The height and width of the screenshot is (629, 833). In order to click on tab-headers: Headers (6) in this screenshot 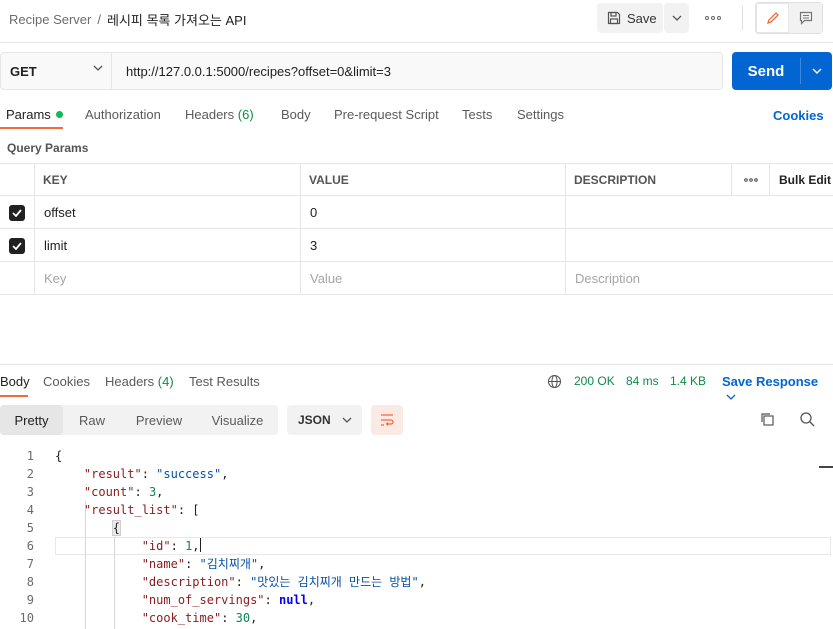, I will do `click(219, 114)`.